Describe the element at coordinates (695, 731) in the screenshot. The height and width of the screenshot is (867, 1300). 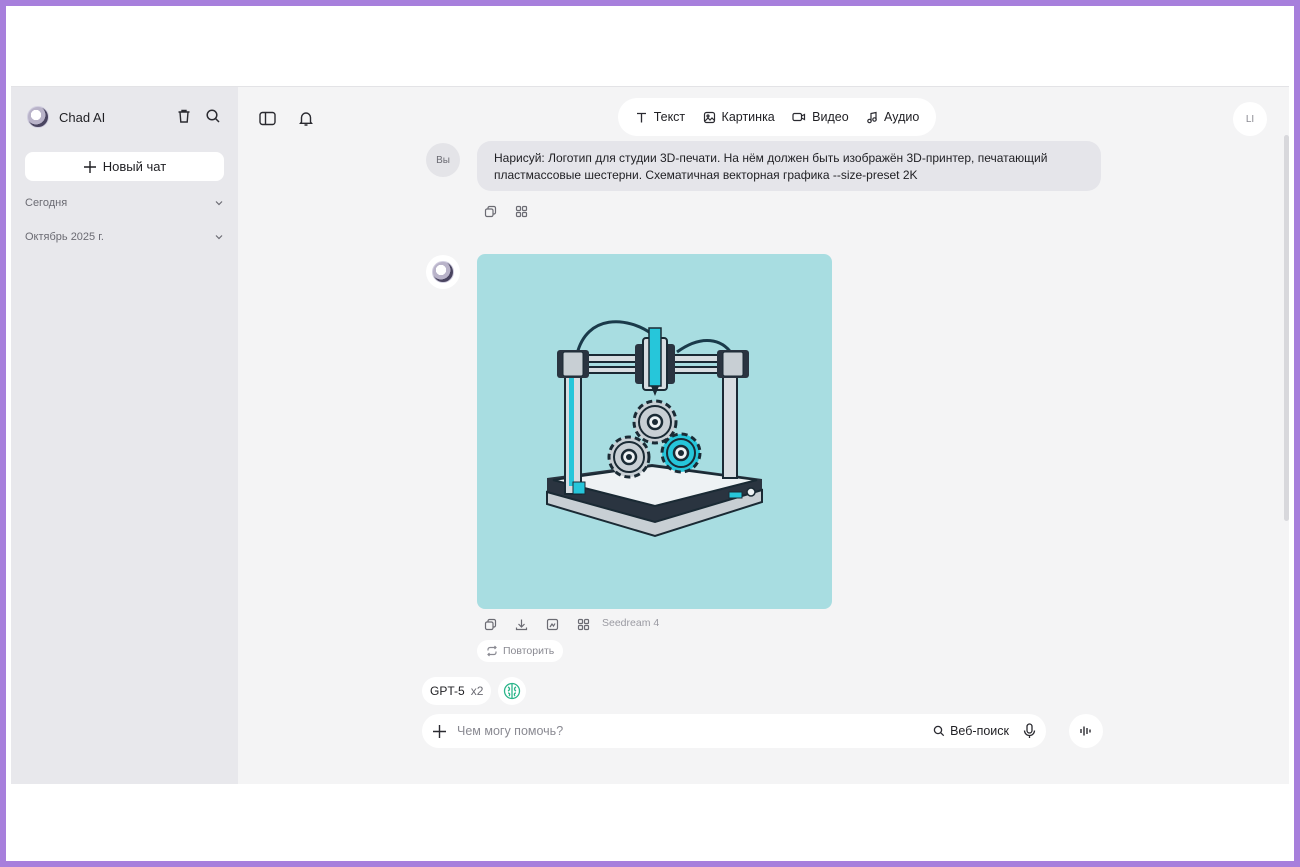
I see `message-input` at that location.